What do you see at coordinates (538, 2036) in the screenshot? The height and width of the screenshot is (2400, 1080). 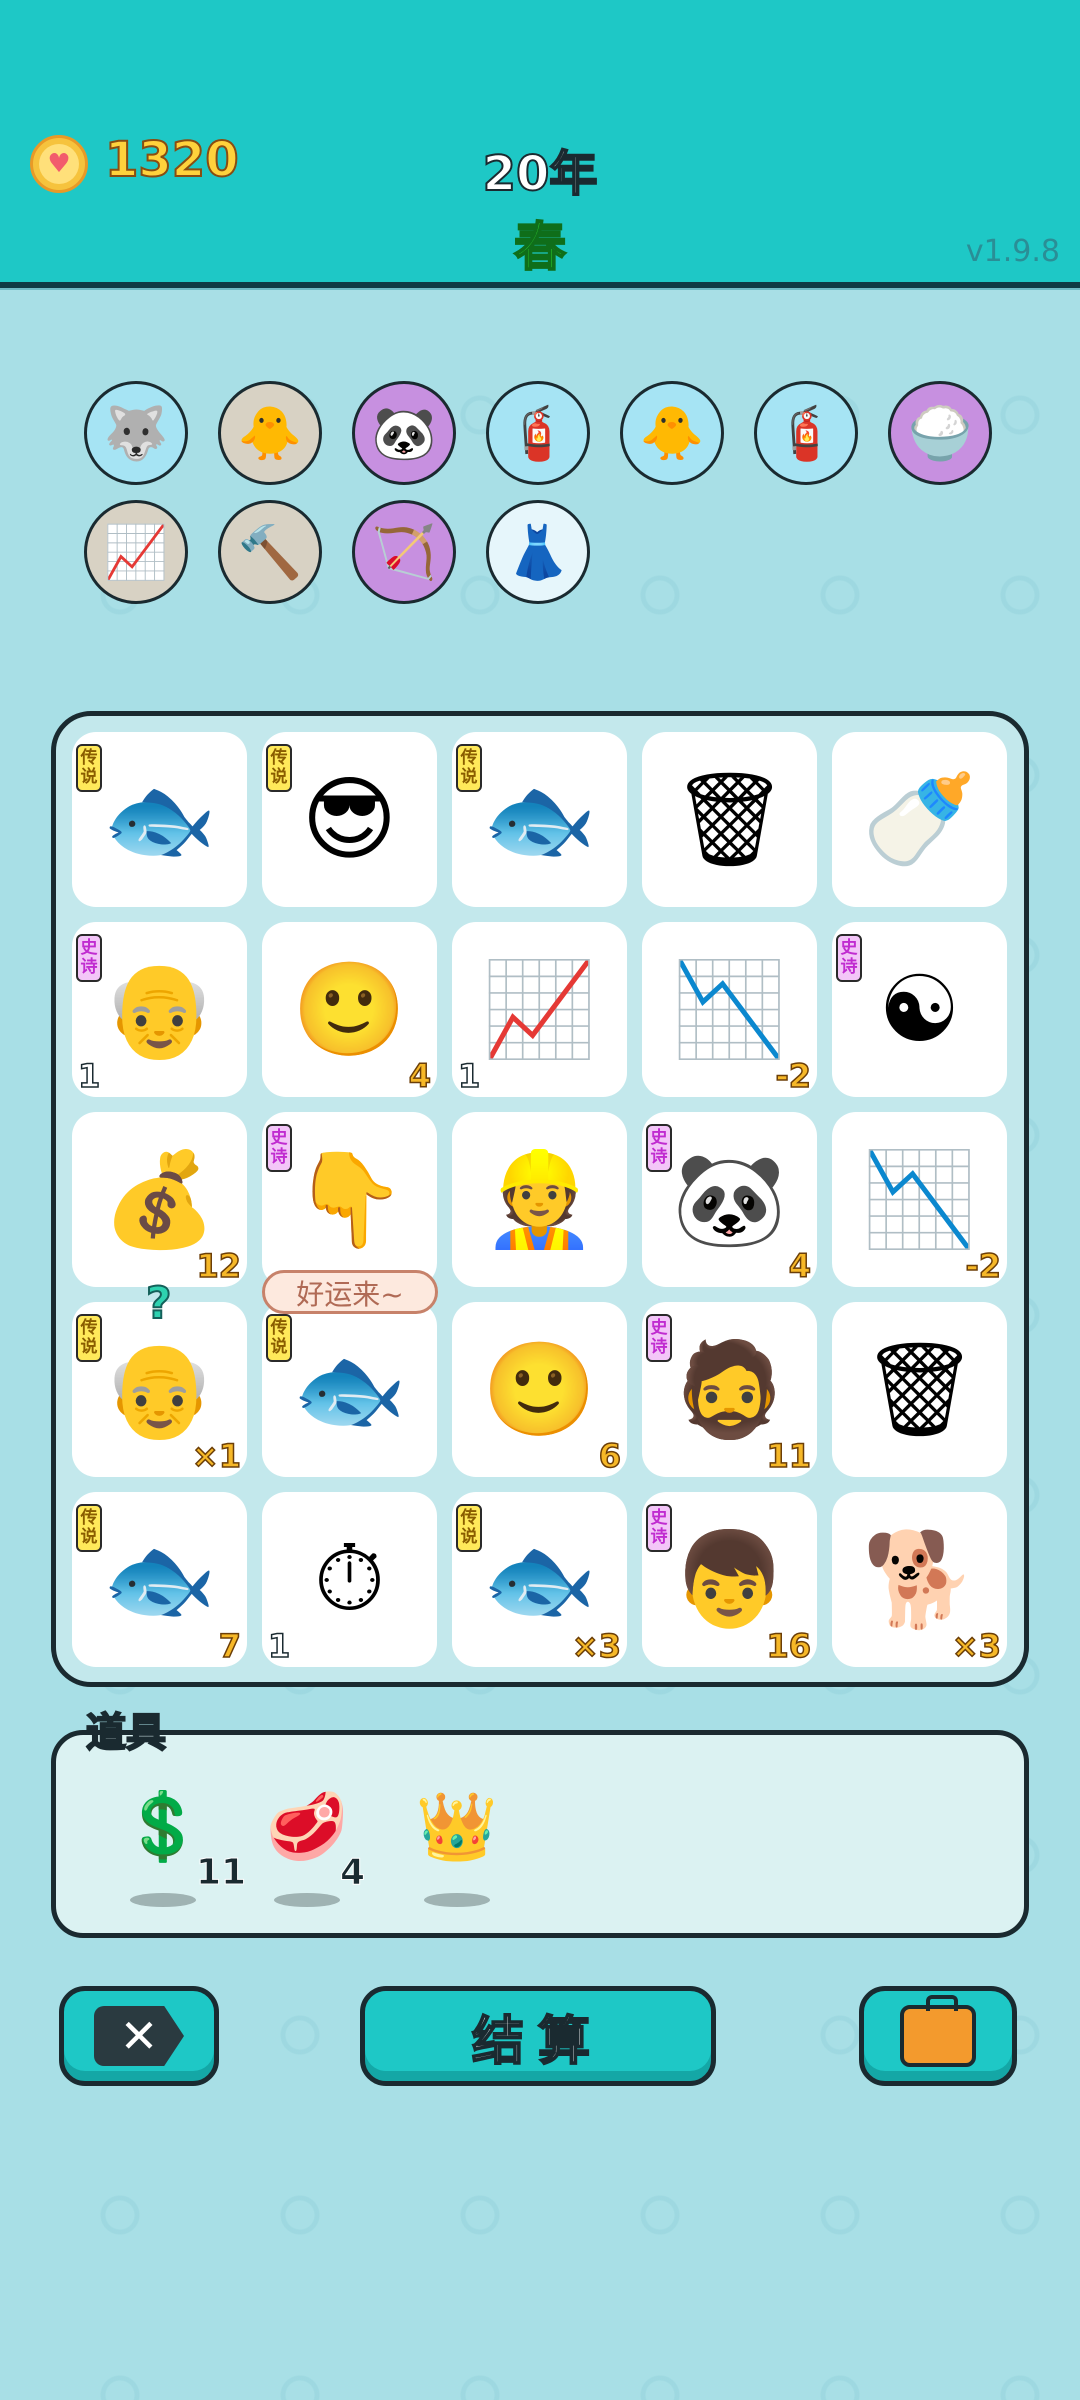 I see `settle-button: 结算` at bounding box center [538, 2036].